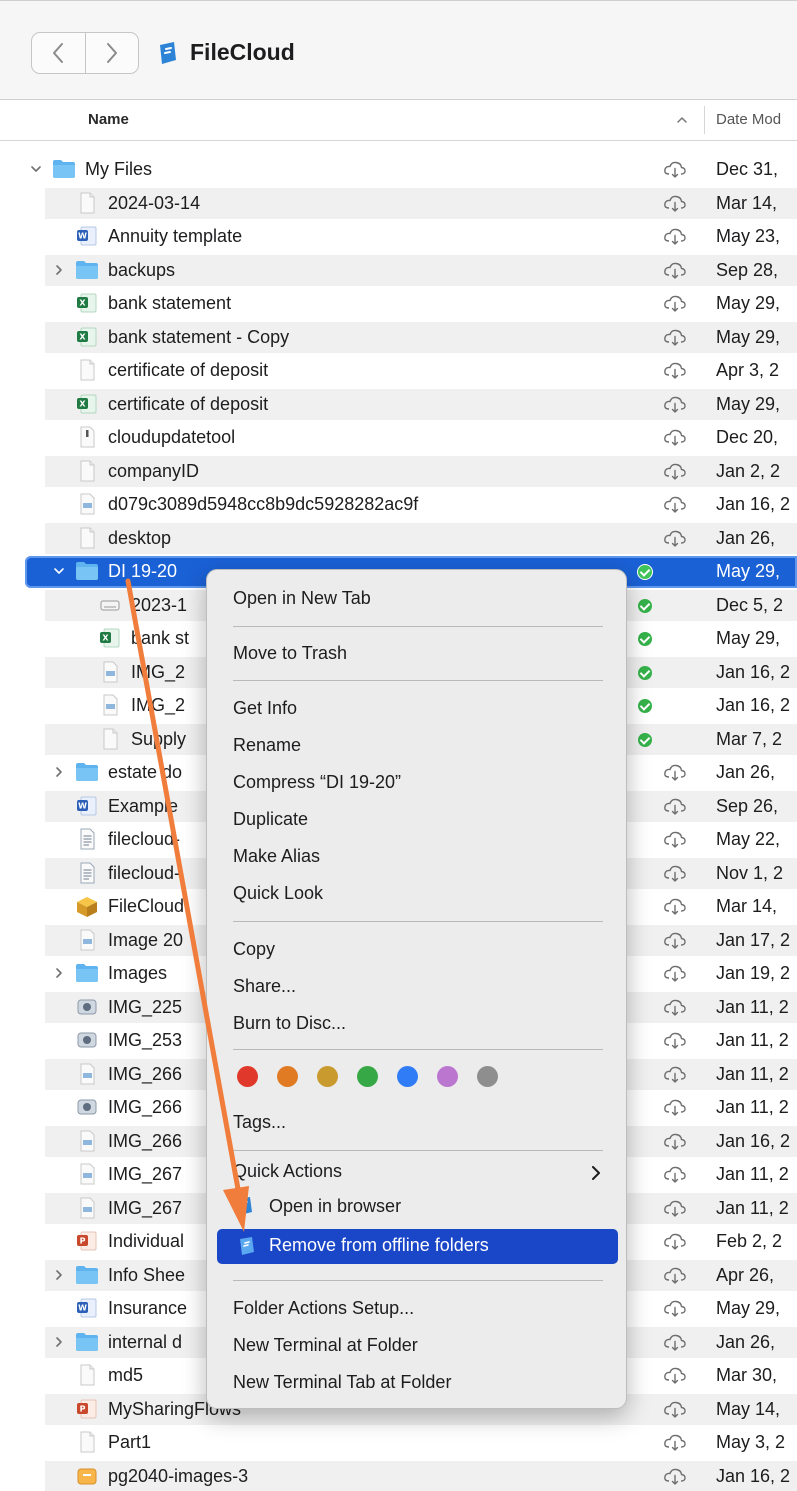 The width and height of the screenshot is (797, 1491). I want to click on document-icon, so click(87, 1442).